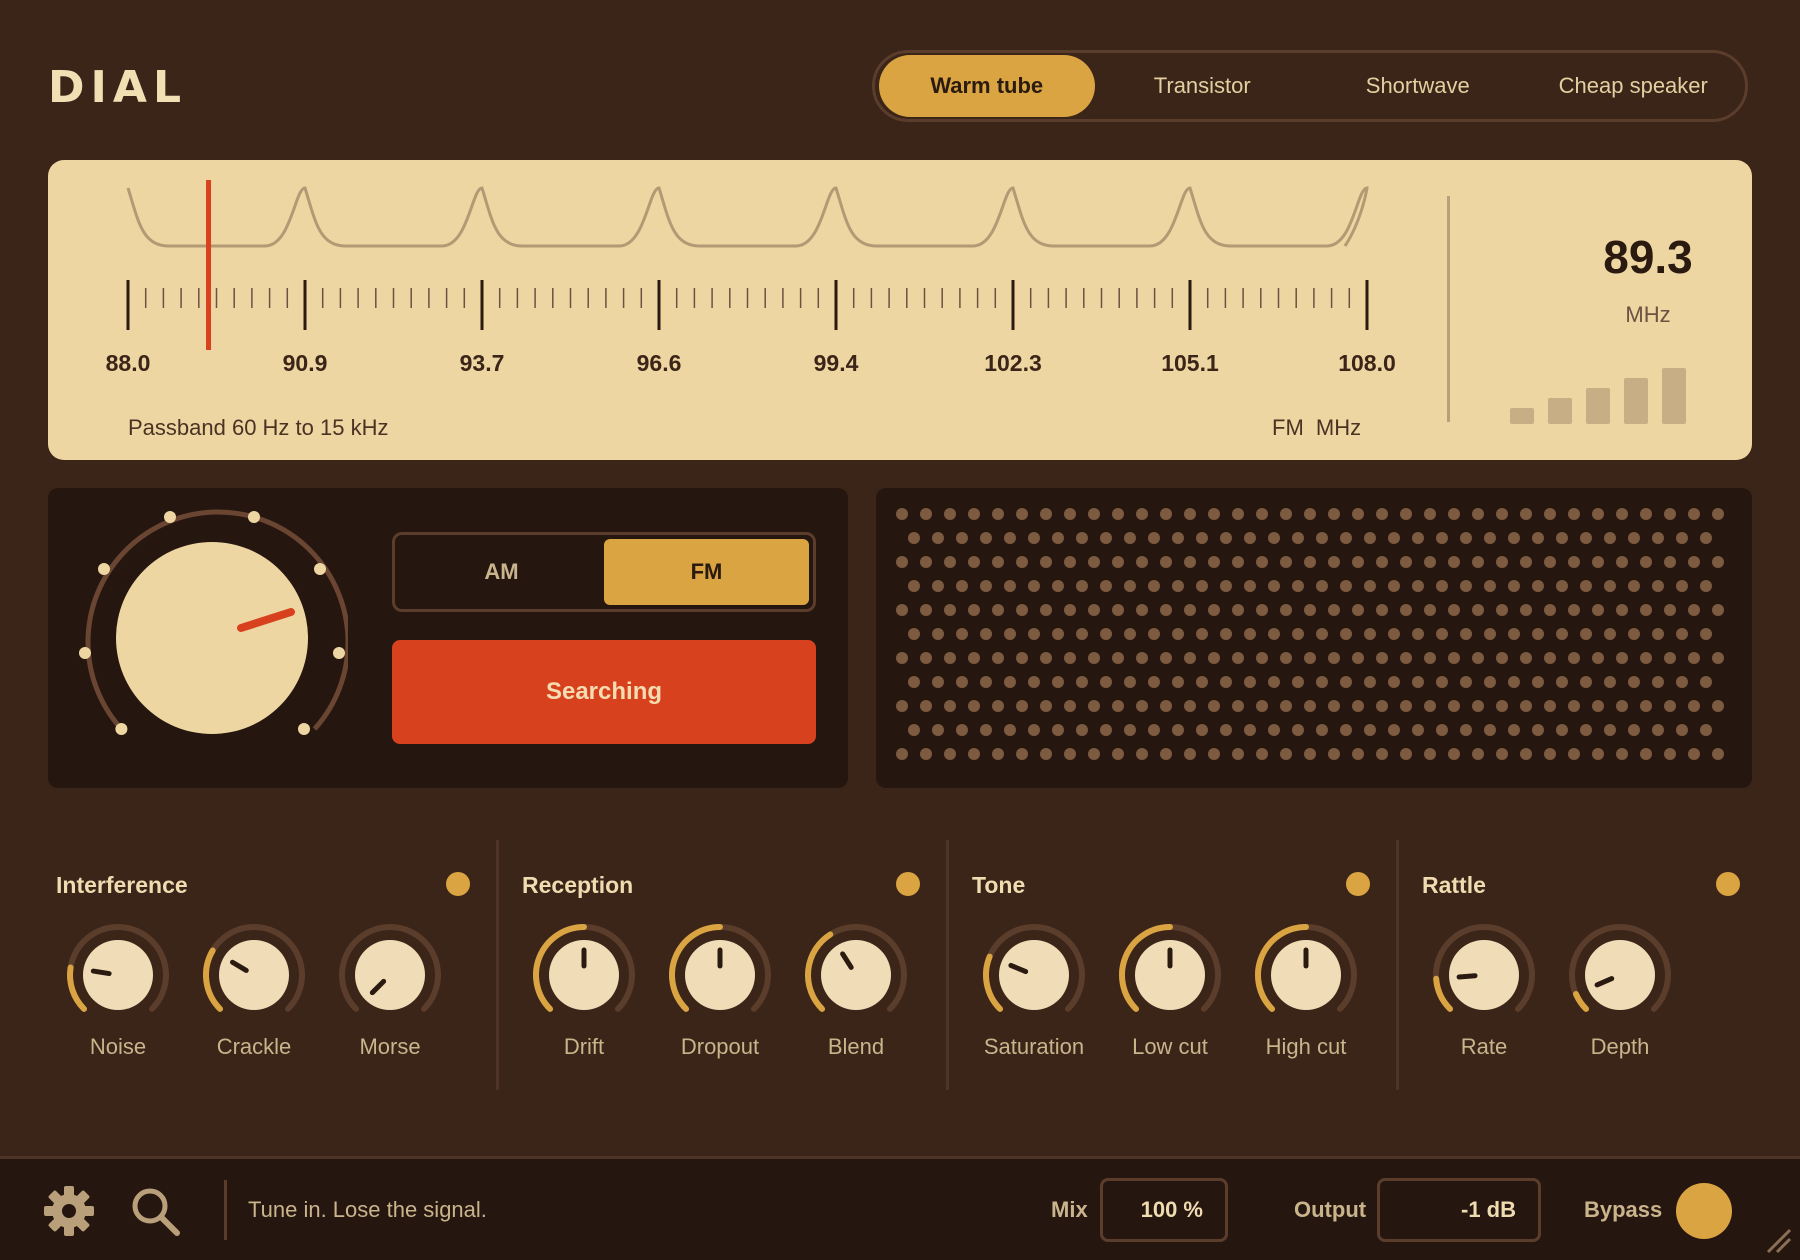 Image resolution: width=1800 pixels, height=1260 pixels. I want to click on speaker-grille, so click(1314, 638).